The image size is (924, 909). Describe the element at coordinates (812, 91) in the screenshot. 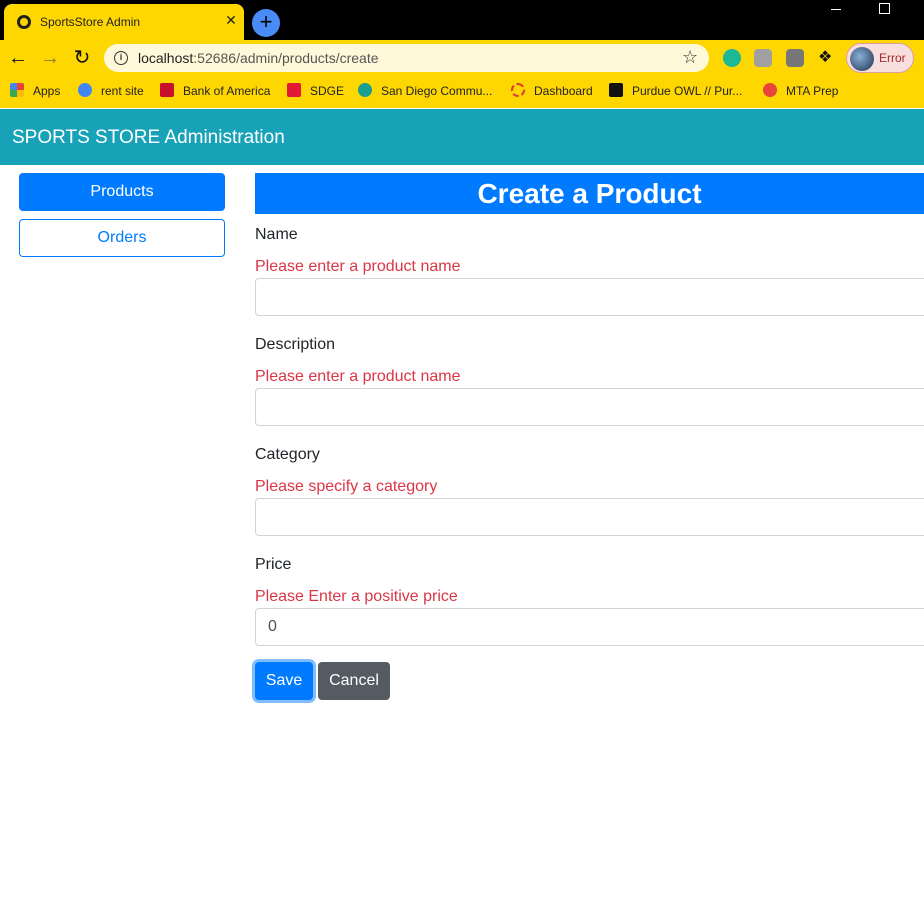

I see `bookmark-label: MTA Prep` at that location.